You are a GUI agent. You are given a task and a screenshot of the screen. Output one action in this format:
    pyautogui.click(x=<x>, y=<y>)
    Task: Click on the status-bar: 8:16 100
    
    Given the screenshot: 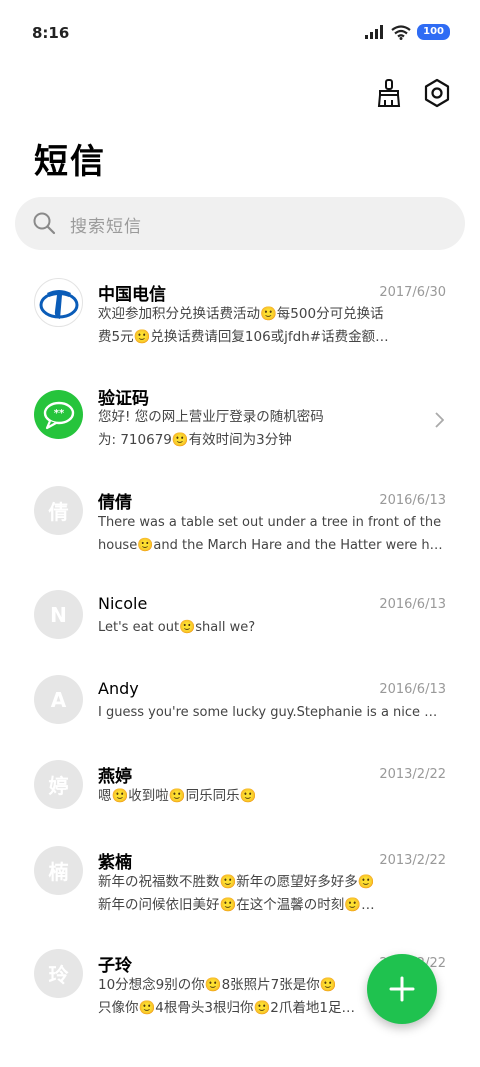 What is the action you would take?
    pyautogui.click(x=240, y=30)
    